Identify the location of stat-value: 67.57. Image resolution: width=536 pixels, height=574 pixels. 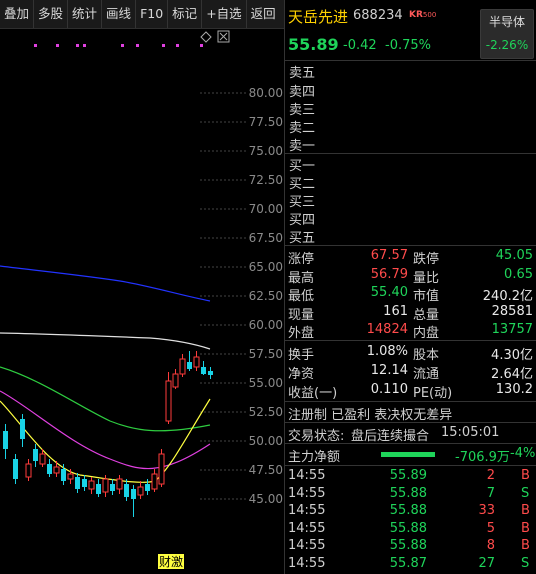
(389, 255).